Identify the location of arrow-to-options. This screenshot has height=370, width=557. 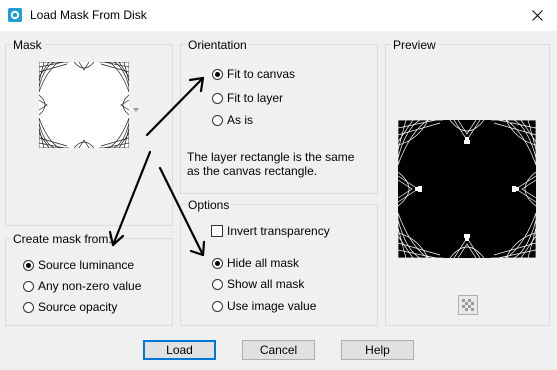
(181, 211).